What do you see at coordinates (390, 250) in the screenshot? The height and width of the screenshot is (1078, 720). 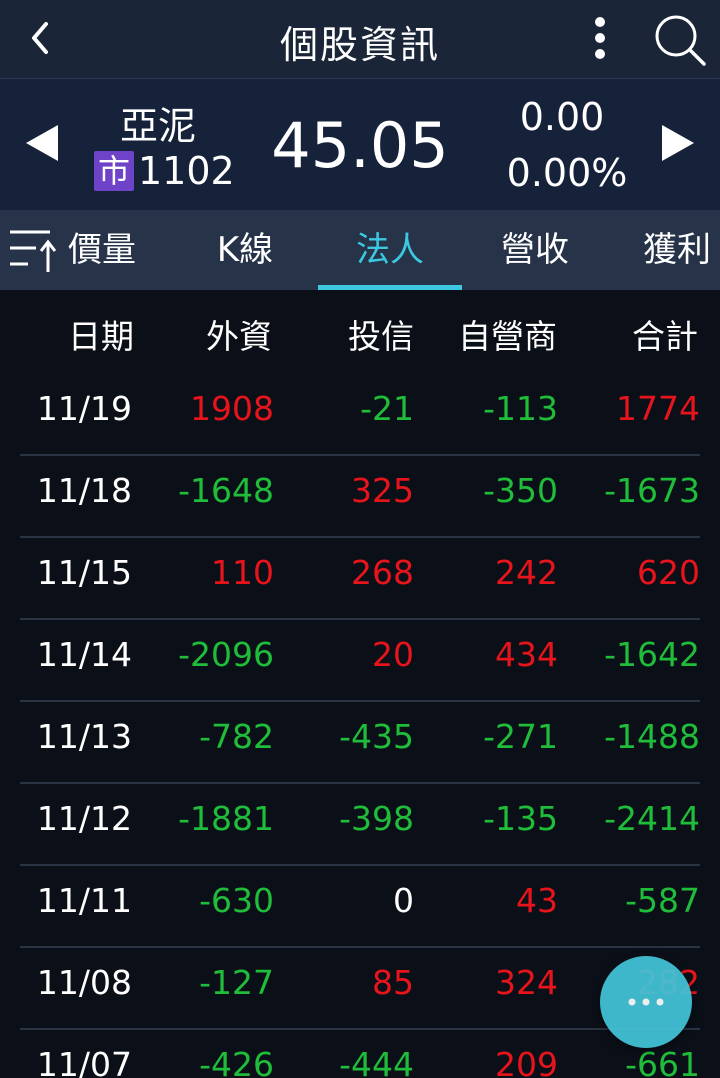 I see `tab-institutional: 法人` at bounding box center [390, 250].